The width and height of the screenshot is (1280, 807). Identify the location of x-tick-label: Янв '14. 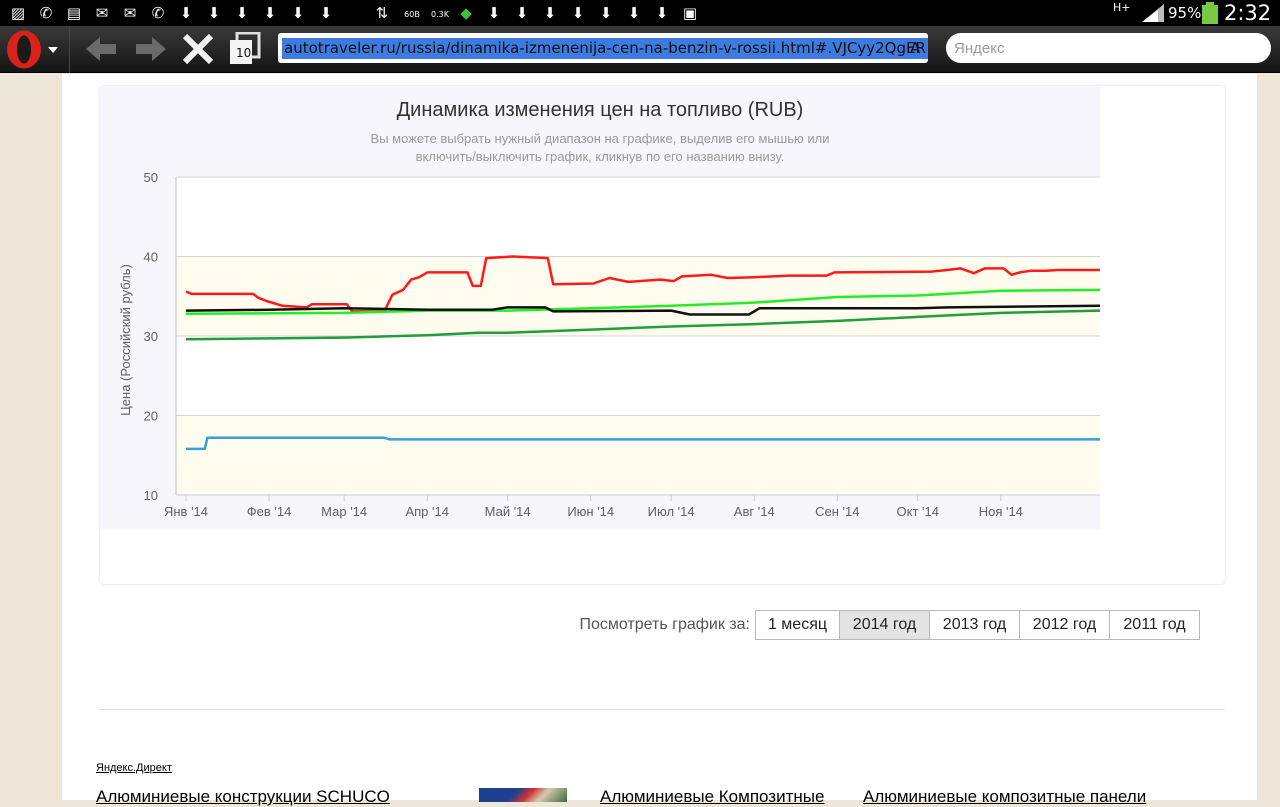
(186, 511).